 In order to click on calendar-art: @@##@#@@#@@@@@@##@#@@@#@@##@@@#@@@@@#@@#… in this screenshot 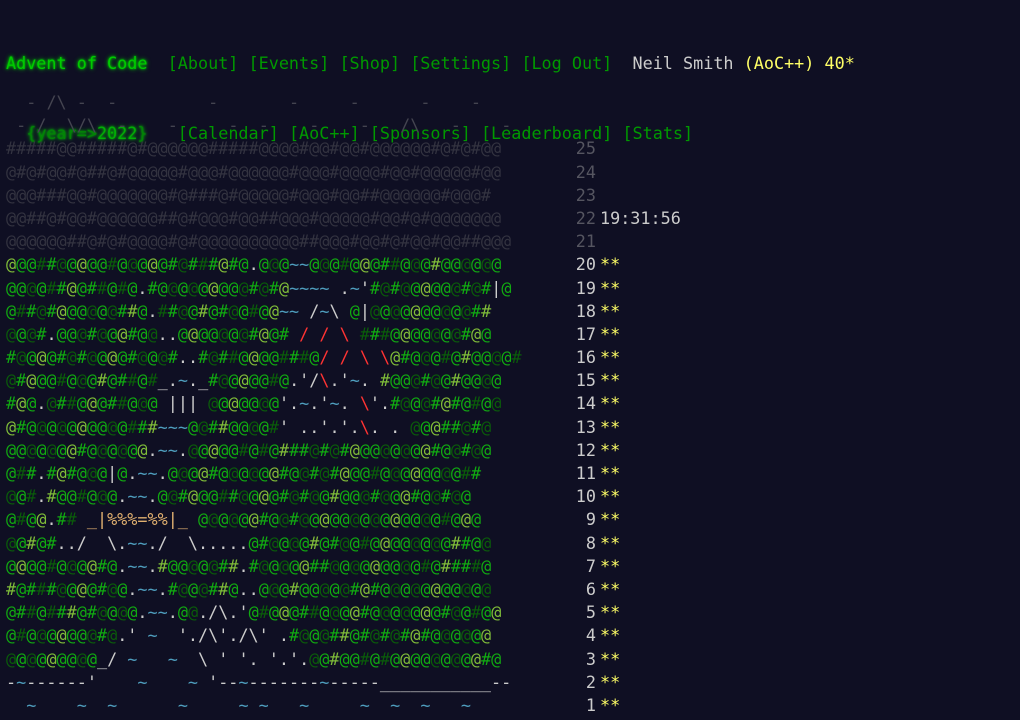, I will do `click(254, 217)`.